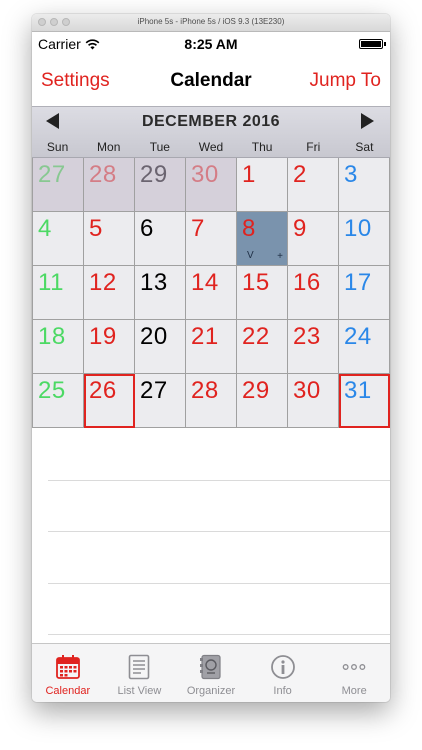 Image resolution: width=422 pixels, height=750 pixels. I want to click on day-cell: 9, so click(313, 239).